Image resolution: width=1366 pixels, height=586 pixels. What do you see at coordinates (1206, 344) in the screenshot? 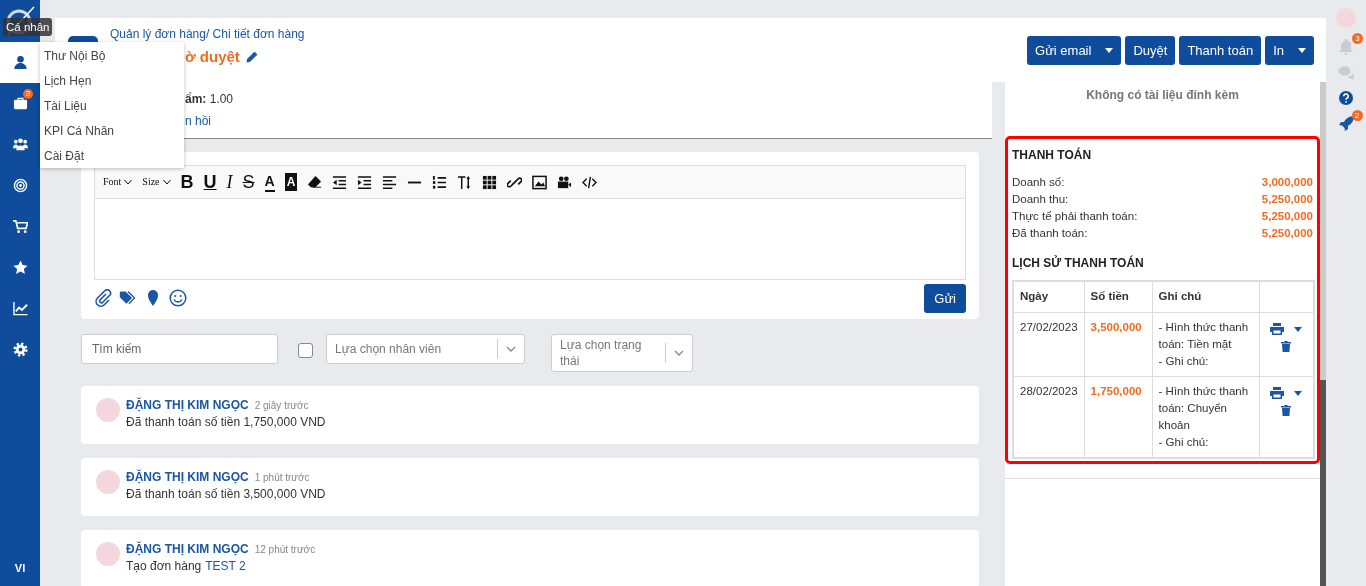
I see `table-cell: - Hình thức thanh toán: Tiền mặt - Ghi chú:` at bounding box center [1206, 344].